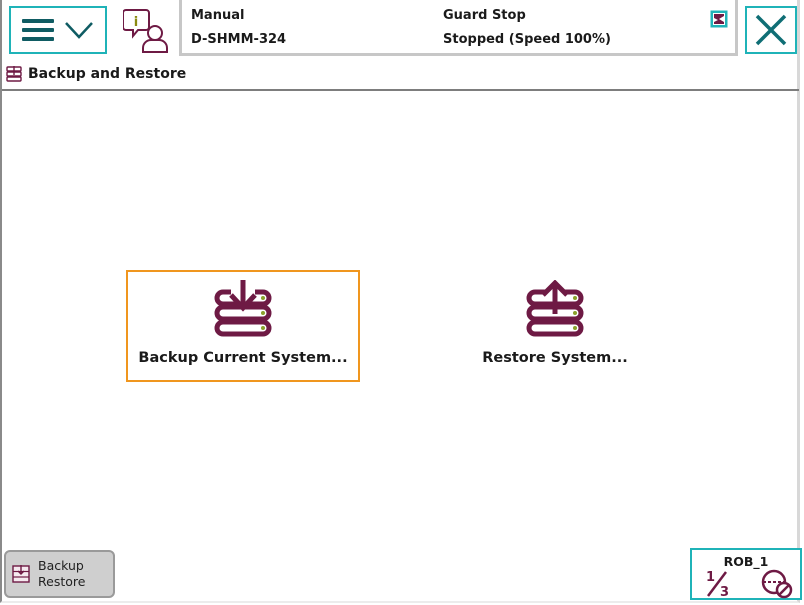  What do you see at coordinates (239, 39) in the screenshot?
I see `controller-name: D-SHMM-324` at bounding box center [239, 39].